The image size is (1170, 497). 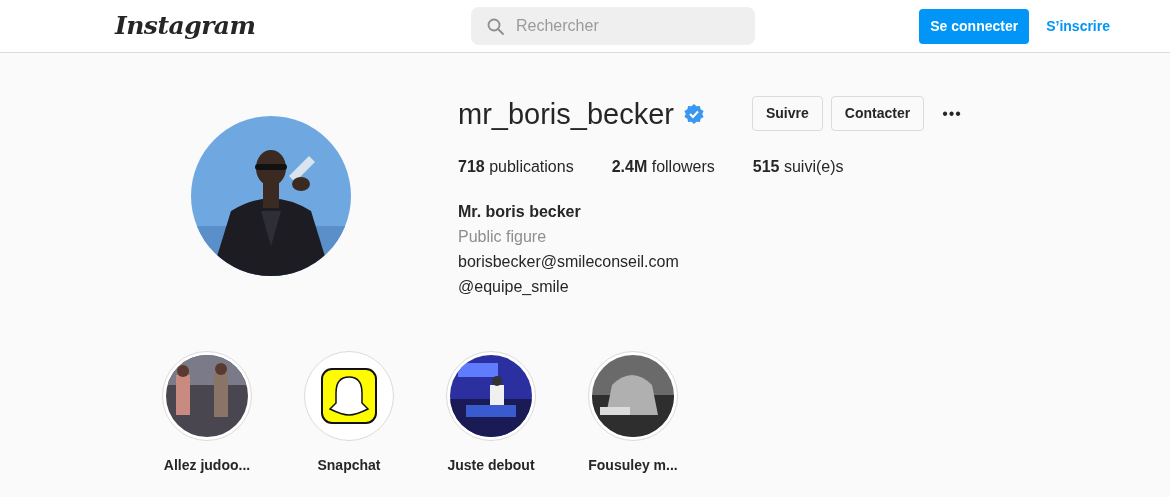 What do you see at coordinates (514, 287) in the screenshot?
I see `bio-text: @equipe_smile` at bounding box center [514, 287].